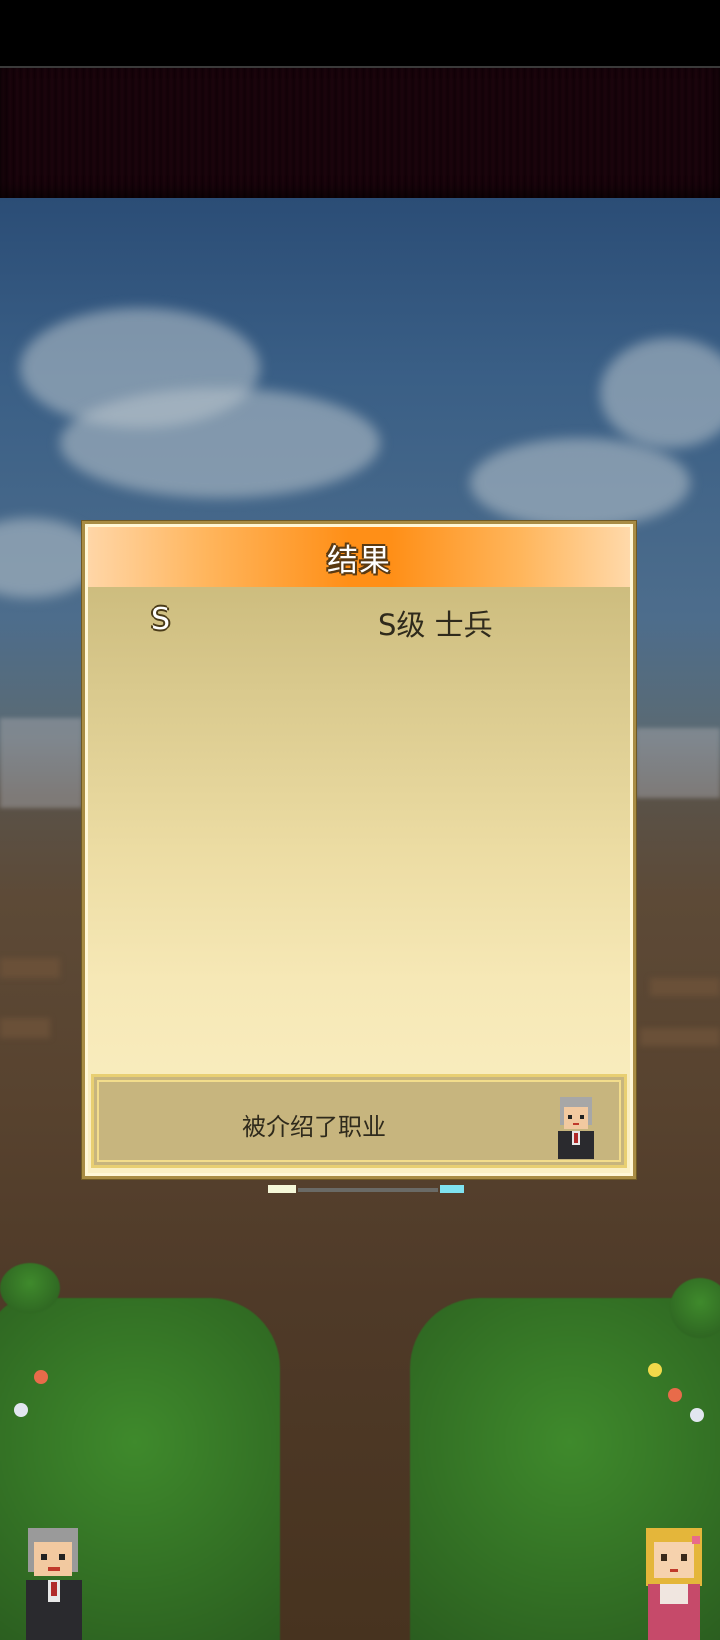 The height and width of the screenshot is (1640, 720). I want to click on girl-character-icon, so click(674, 1584).